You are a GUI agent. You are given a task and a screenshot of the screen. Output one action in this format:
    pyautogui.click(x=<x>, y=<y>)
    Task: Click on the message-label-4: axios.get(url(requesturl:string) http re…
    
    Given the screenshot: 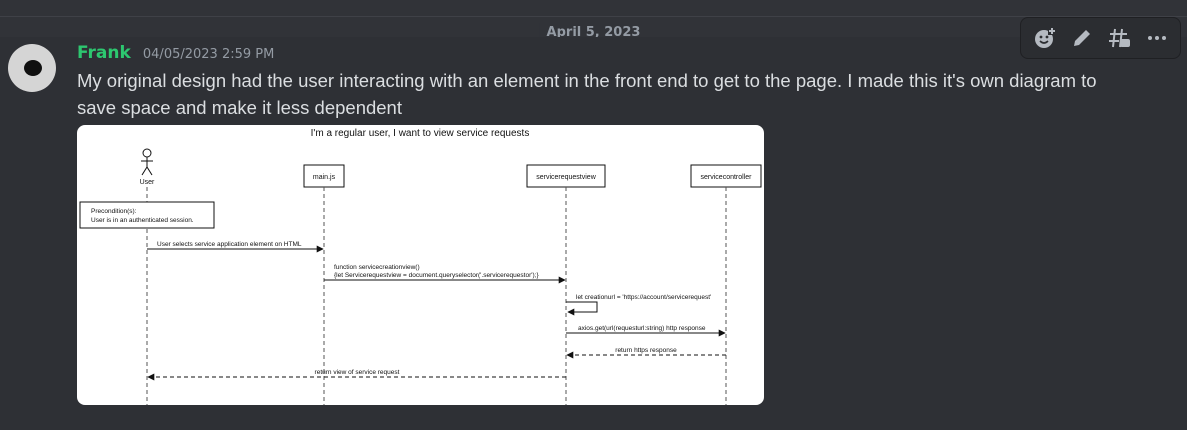 What is the action you would take?
    pyautogui.click(x=642, y=328)
    